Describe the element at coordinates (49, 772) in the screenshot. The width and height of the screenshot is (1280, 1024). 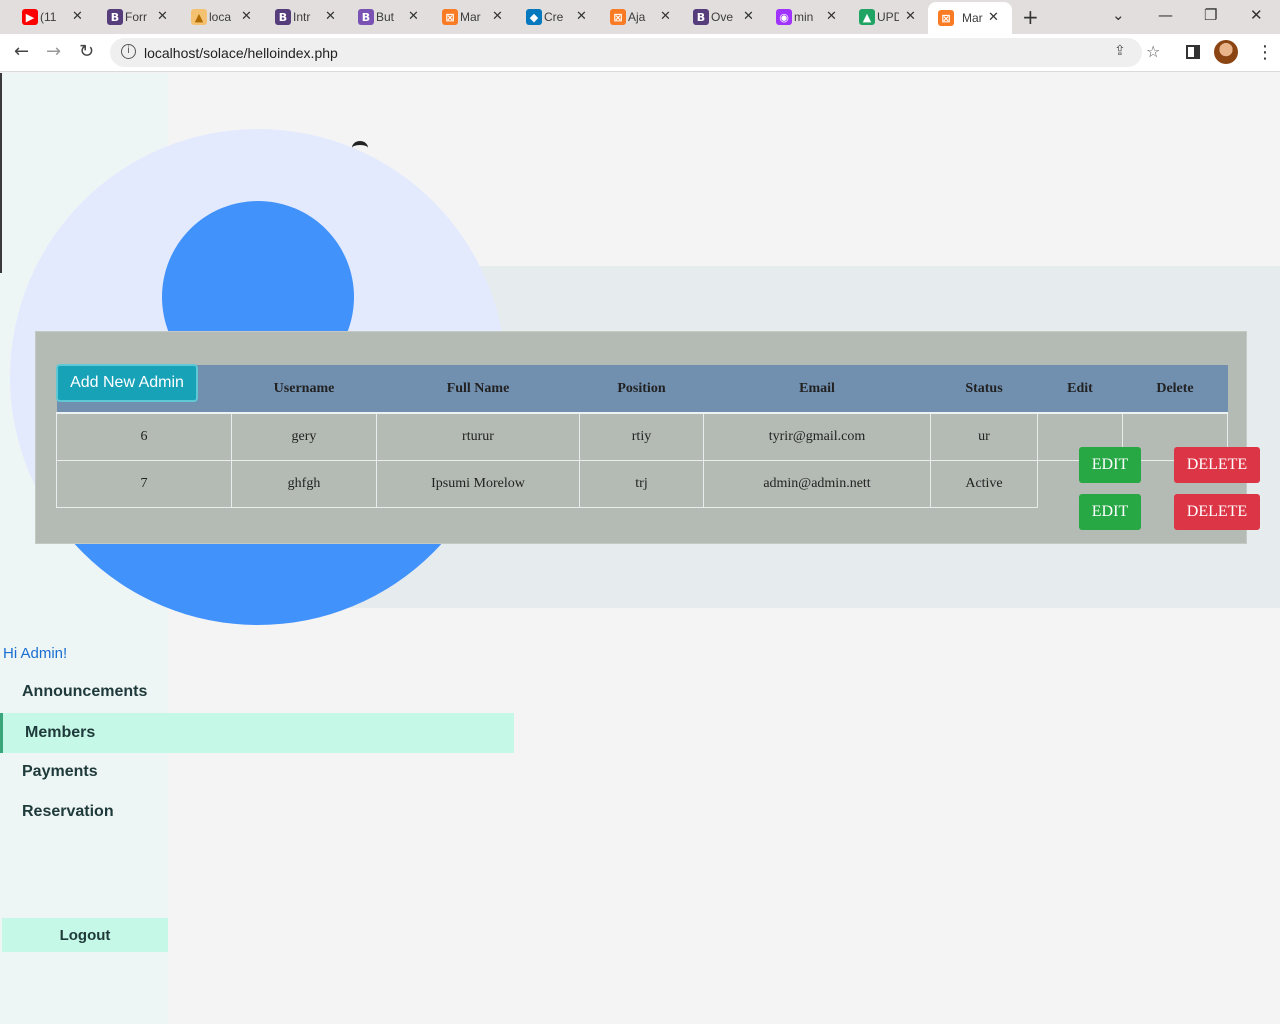
I see `sidebar-item-payments: Payments` at that location.